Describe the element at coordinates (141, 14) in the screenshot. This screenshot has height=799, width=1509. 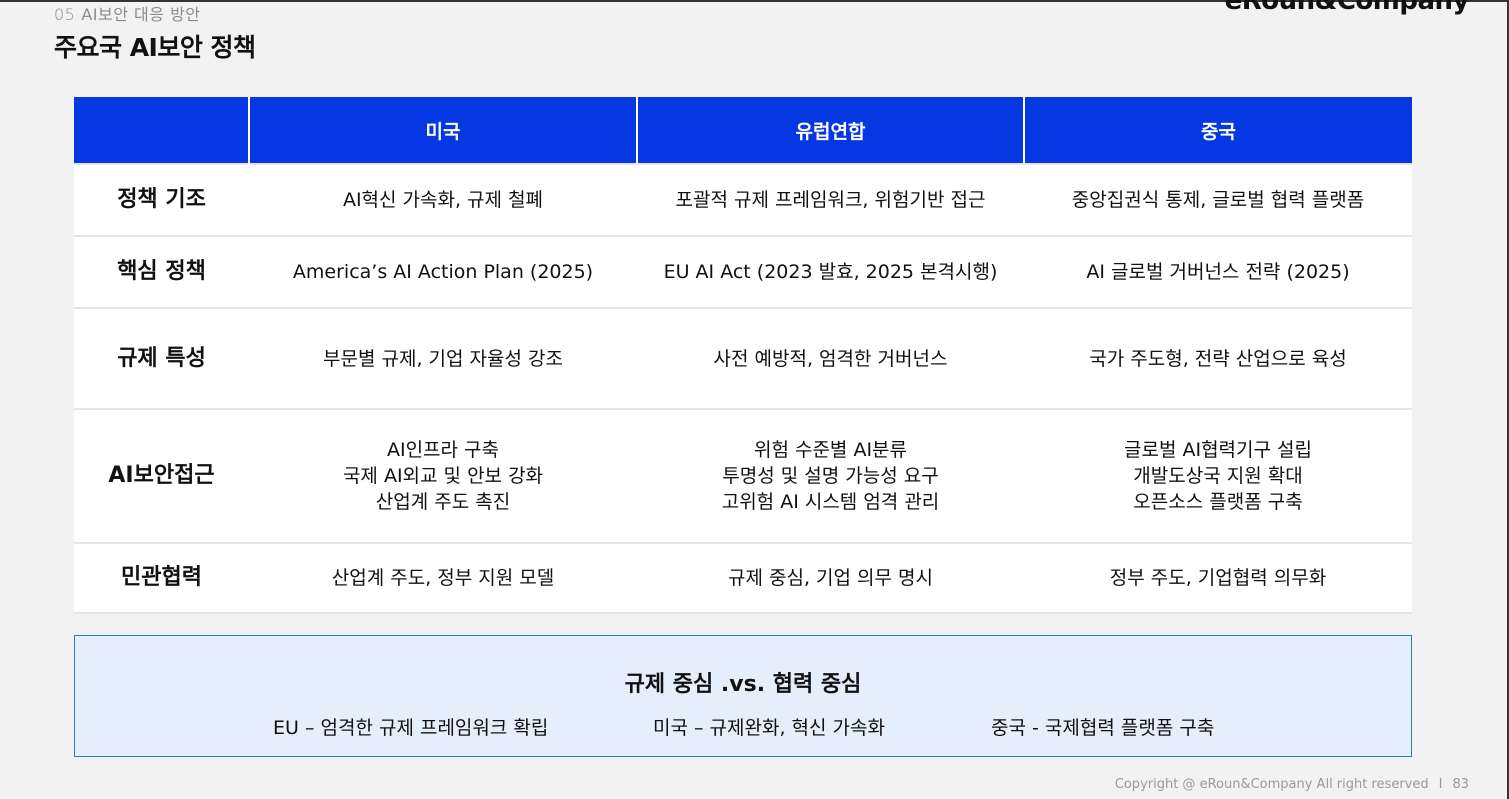
I see `section-name: AI보안 대응 방안` at that location.